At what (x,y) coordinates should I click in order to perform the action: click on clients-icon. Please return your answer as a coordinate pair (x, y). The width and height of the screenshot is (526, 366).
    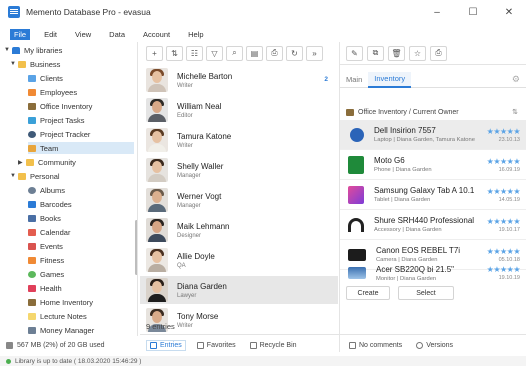
    Looking at the image, I should click on (32, 78).